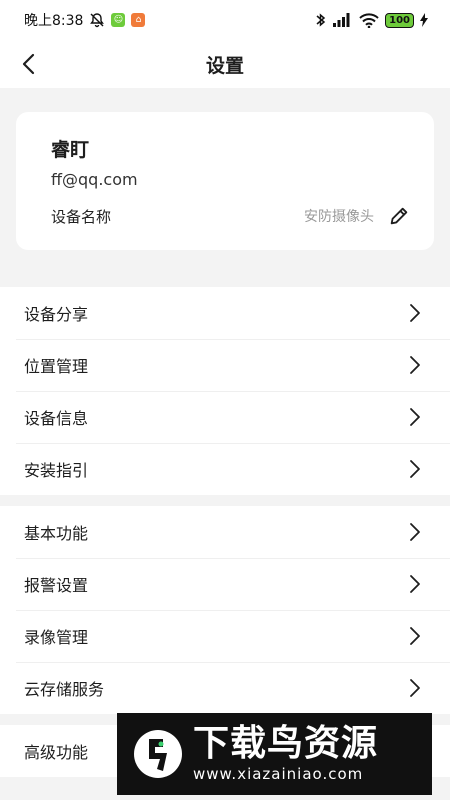 The image size is (450, 800). What do you see at coordinates (56, 752) in the screenshot?
I see `menu-item-label: 高级功能` at bounding box center [56, 752].